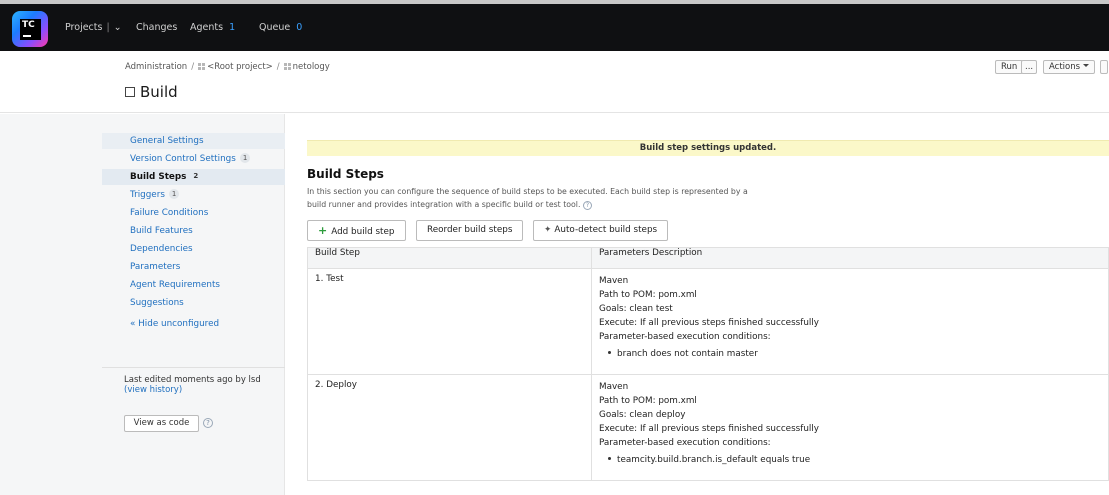  I want to click on sidebar-item-dependencies: Dependencies, so click(193, 249).